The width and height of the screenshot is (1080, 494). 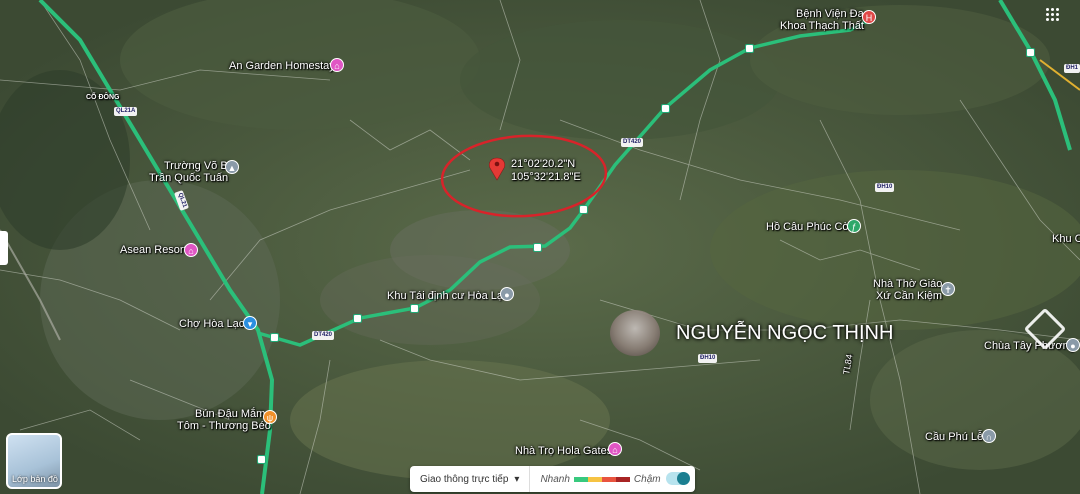 What do you see at coordinates (35, 479) in the screenshot?
I see `map-layers-label: Lớp bản đồ` at bounding box center [35, 479].